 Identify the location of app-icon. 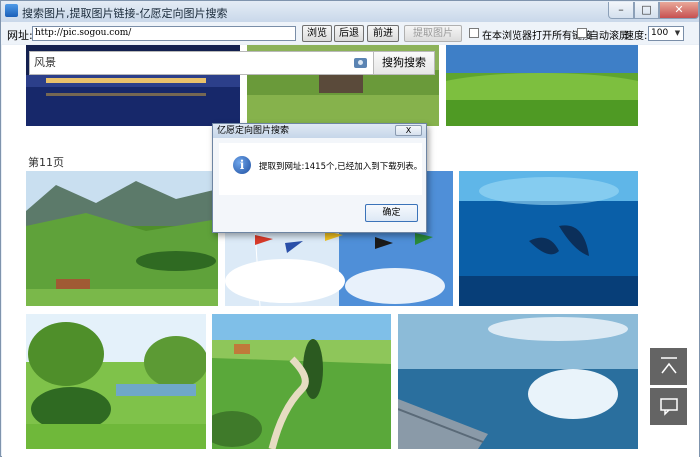
(11, 10).